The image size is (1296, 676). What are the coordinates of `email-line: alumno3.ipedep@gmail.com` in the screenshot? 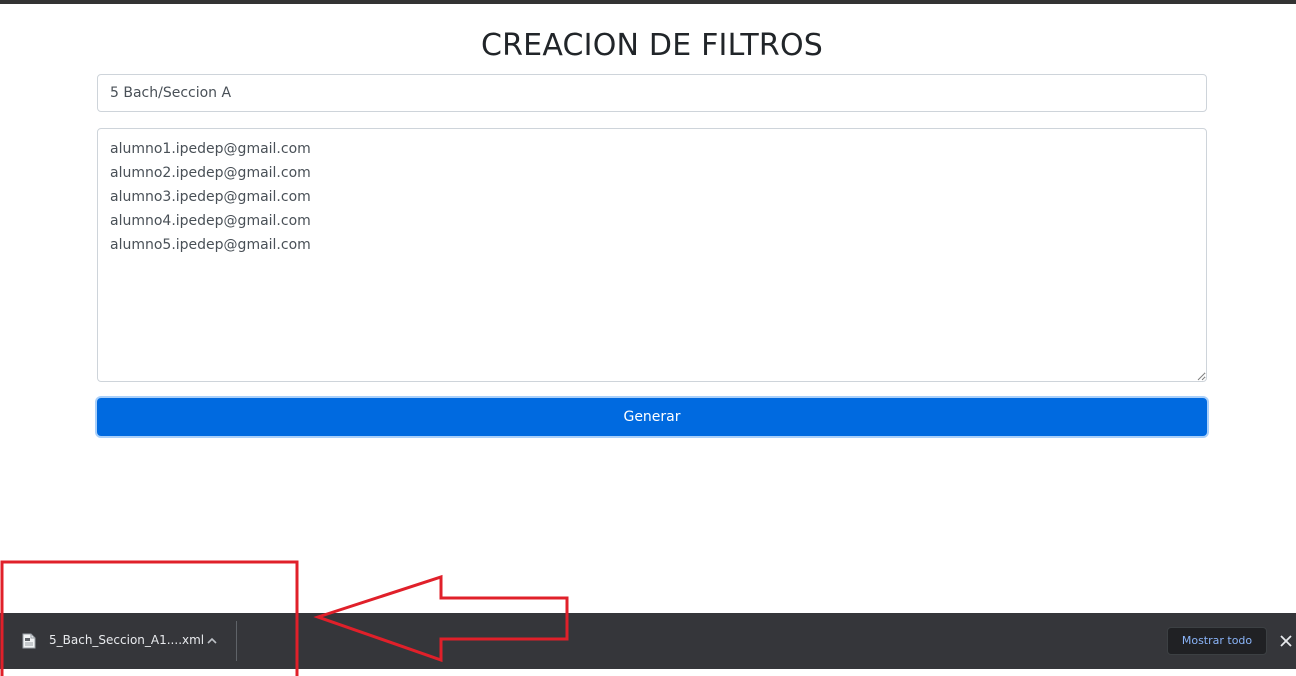 It's located at (210, 197).